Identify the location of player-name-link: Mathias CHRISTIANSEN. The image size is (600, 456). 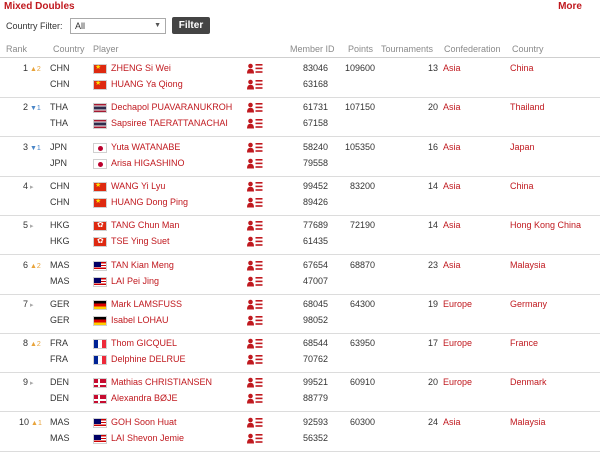
(161, 382).